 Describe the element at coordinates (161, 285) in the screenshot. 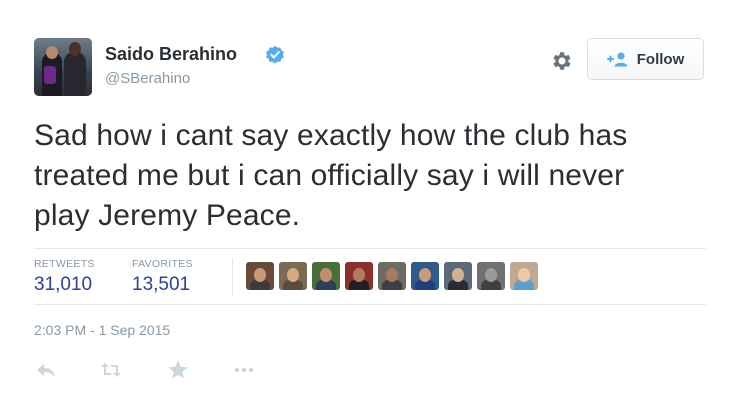

I see `favorites-count: 13,501` at that location.